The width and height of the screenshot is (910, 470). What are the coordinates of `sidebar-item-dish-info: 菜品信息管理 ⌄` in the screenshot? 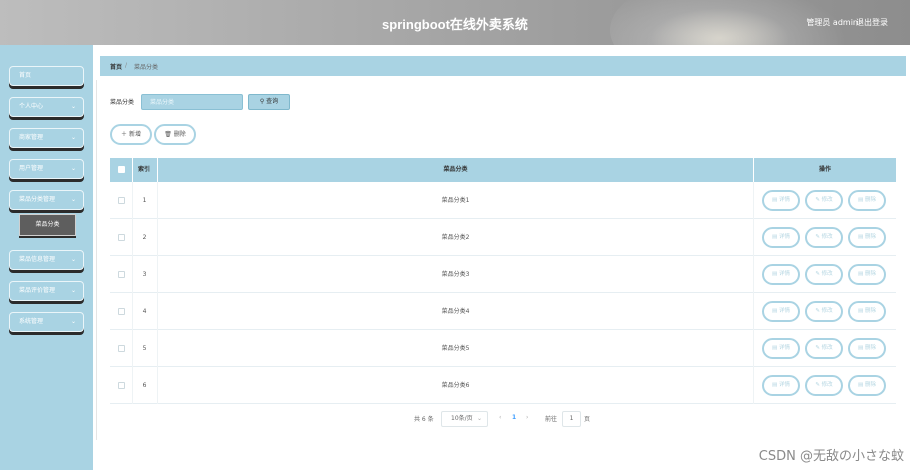 It's located at (46, 260).